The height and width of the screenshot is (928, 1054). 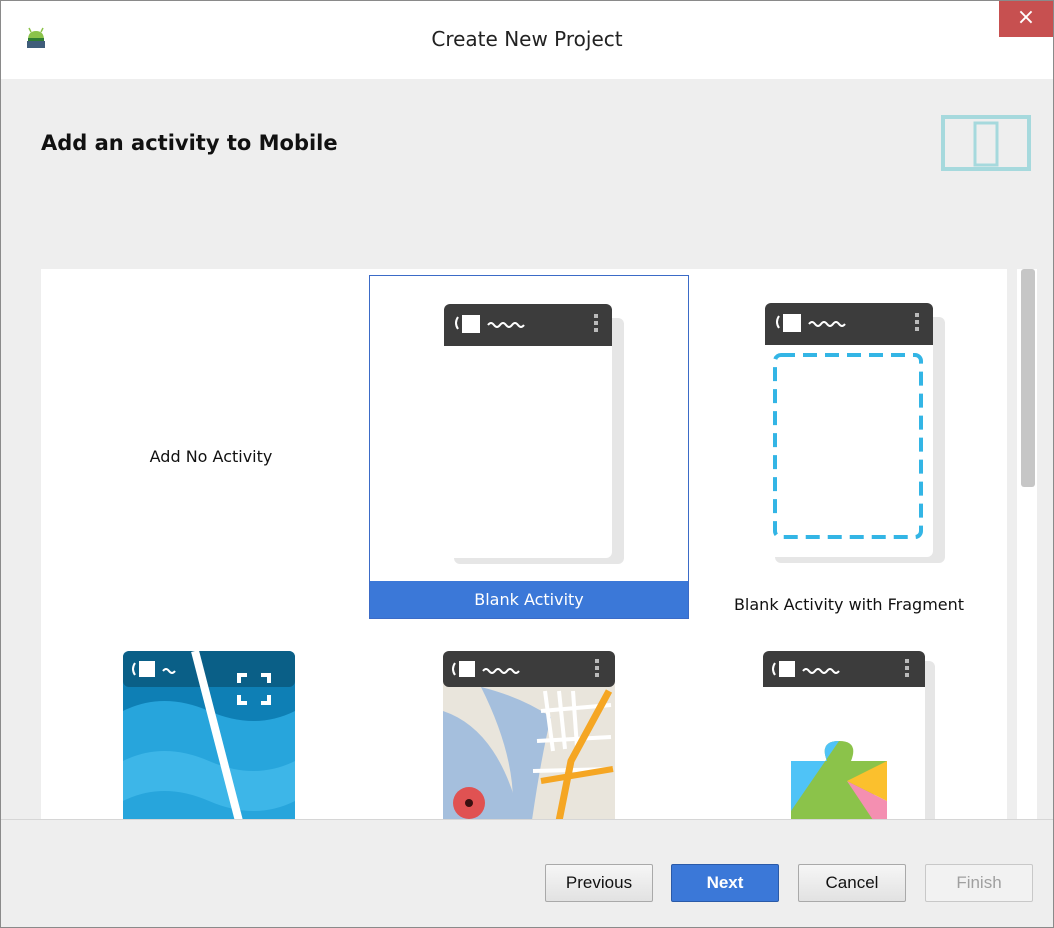 I want to click on activity-tile-fullscreen, so click(x=211, y=730).